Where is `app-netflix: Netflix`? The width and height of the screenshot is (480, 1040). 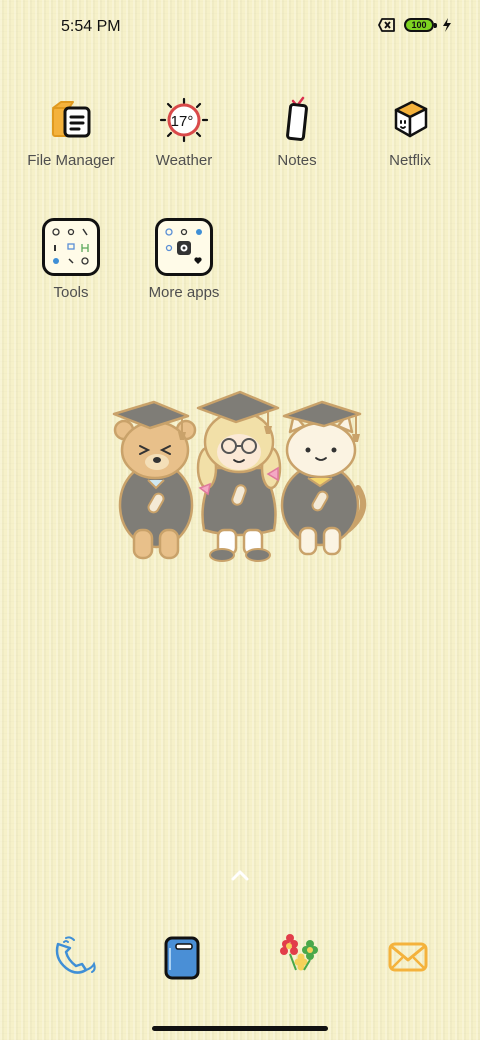
app-netflix: Netflix is located at coordinates (410, 132).